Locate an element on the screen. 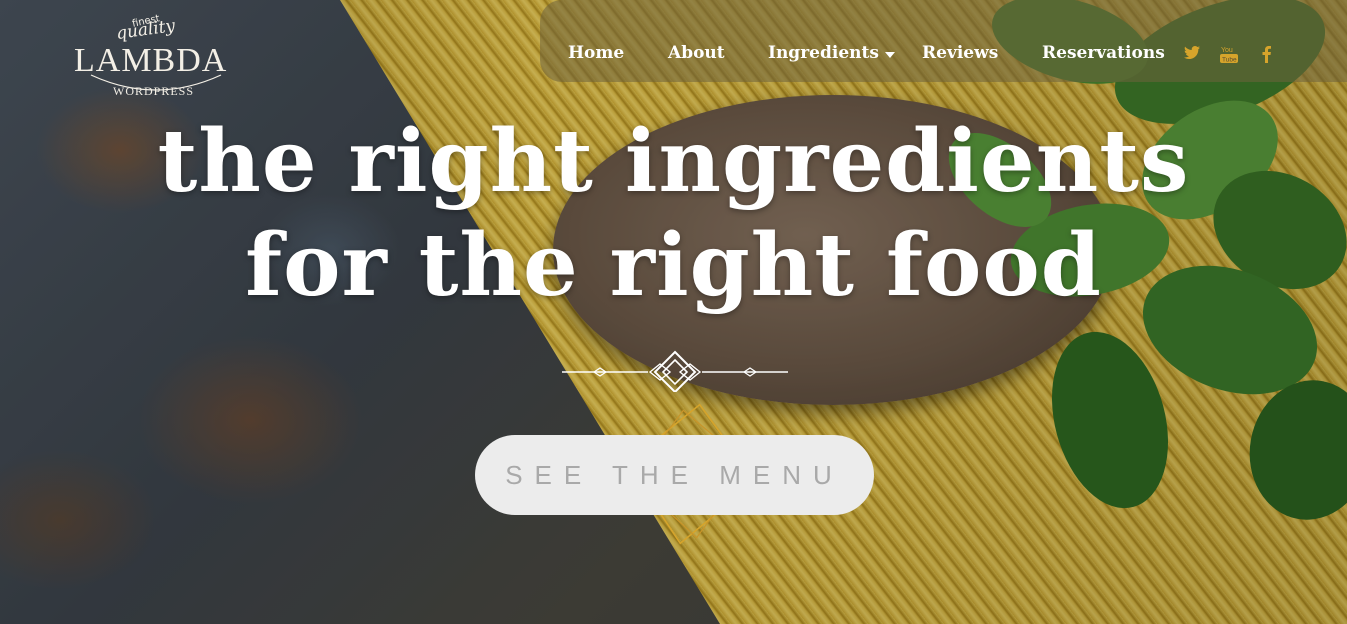  youtube-icon: You Tube is located at coordinates (1229, 54).